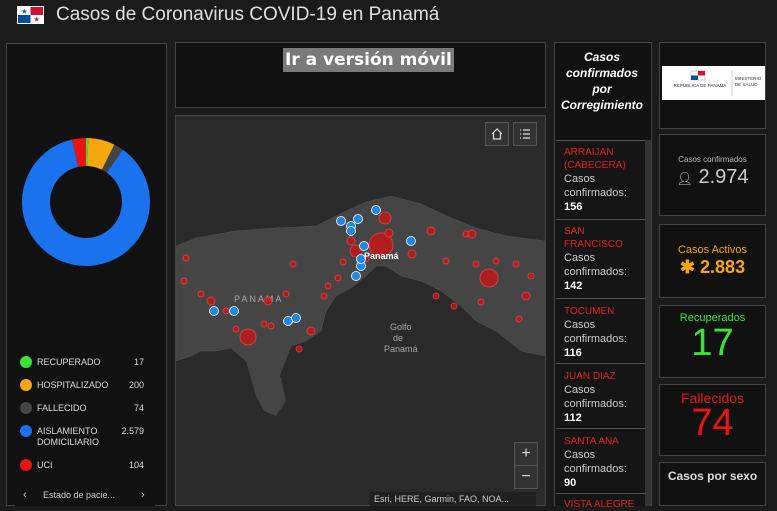 This screenshot has width=777, height=511. I want to click on legend-label: AISLAMIENTO DOMICILIARIO, so click(68, 436).